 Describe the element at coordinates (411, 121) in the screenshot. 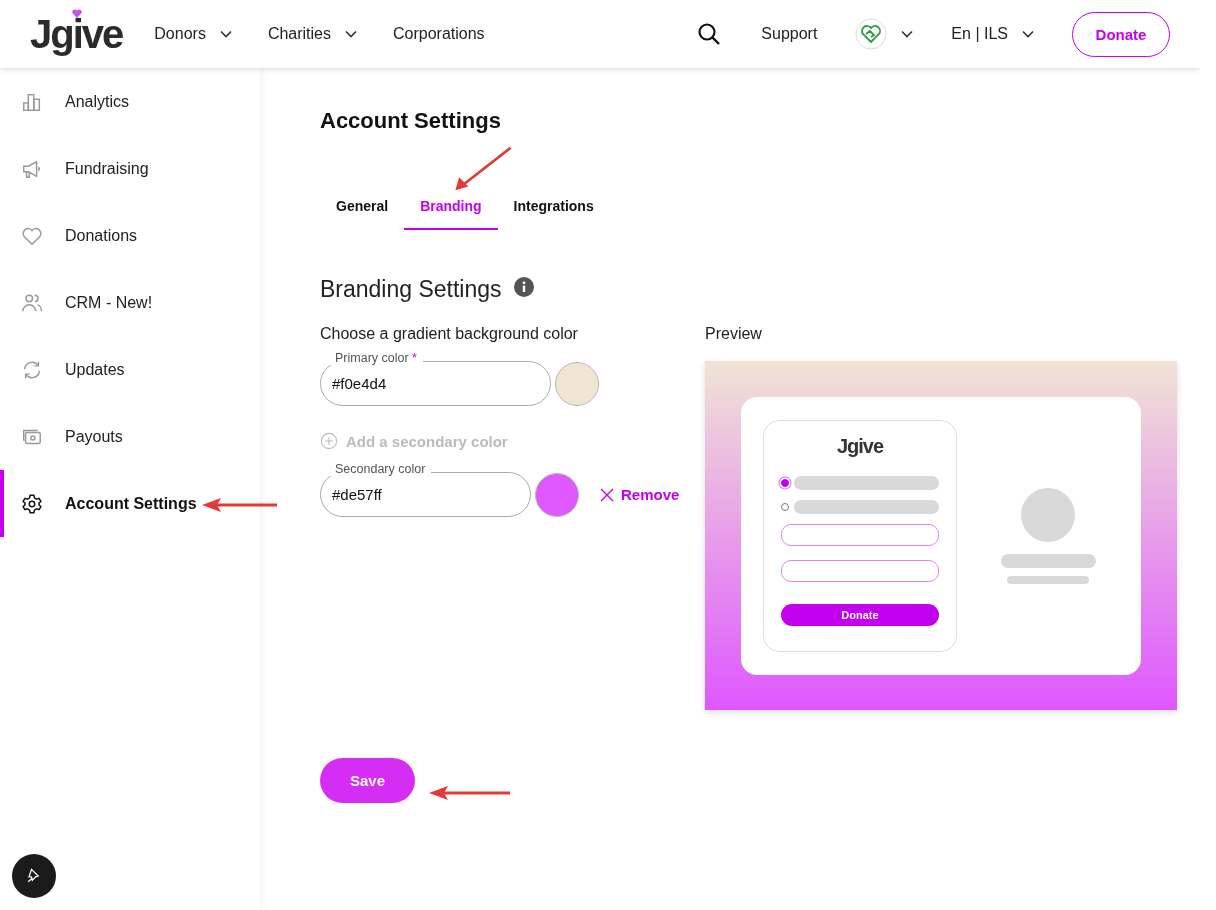

I see `page-title: Account Settings` at that location.